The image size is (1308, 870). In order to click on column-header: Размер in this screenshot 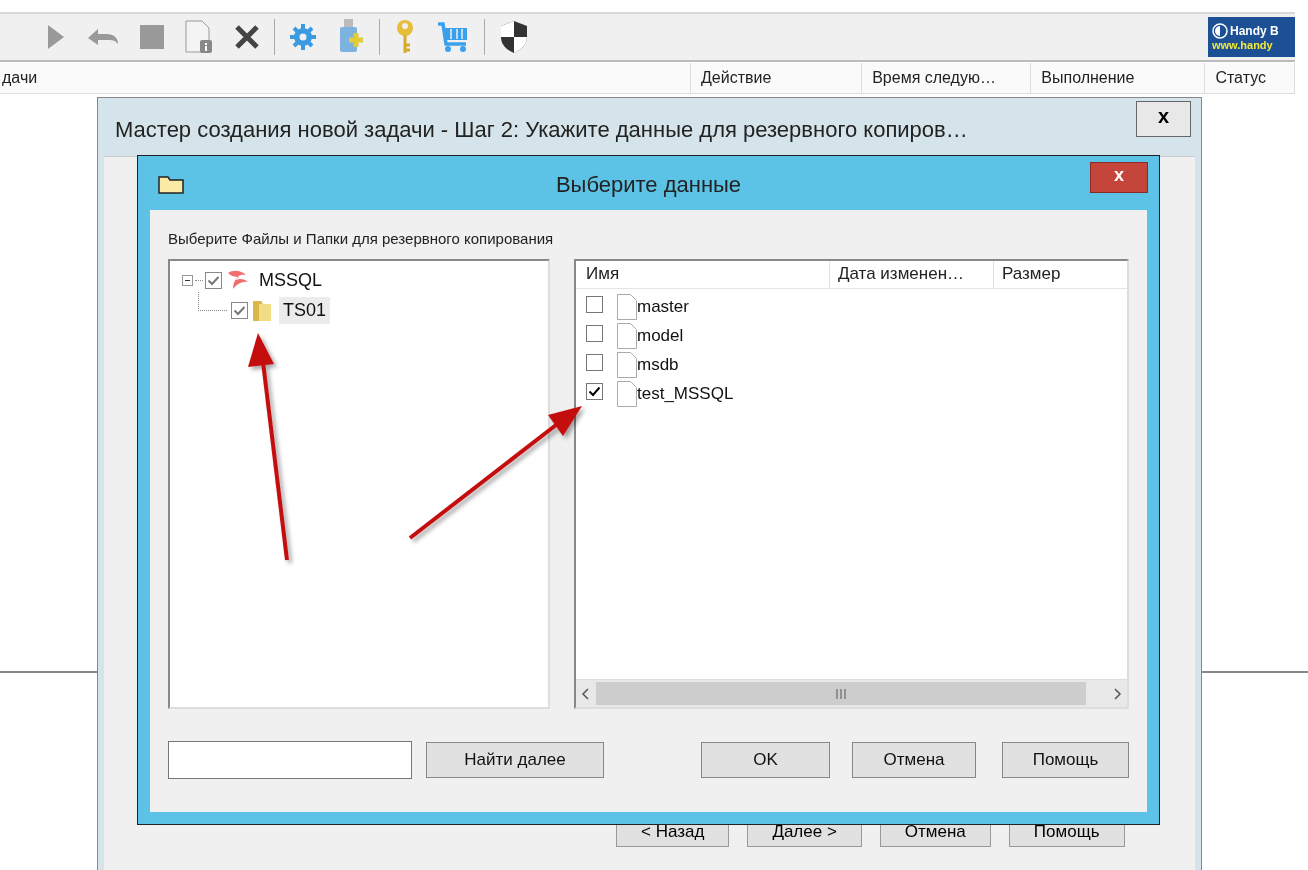, I will do `click(1060, 274)`.